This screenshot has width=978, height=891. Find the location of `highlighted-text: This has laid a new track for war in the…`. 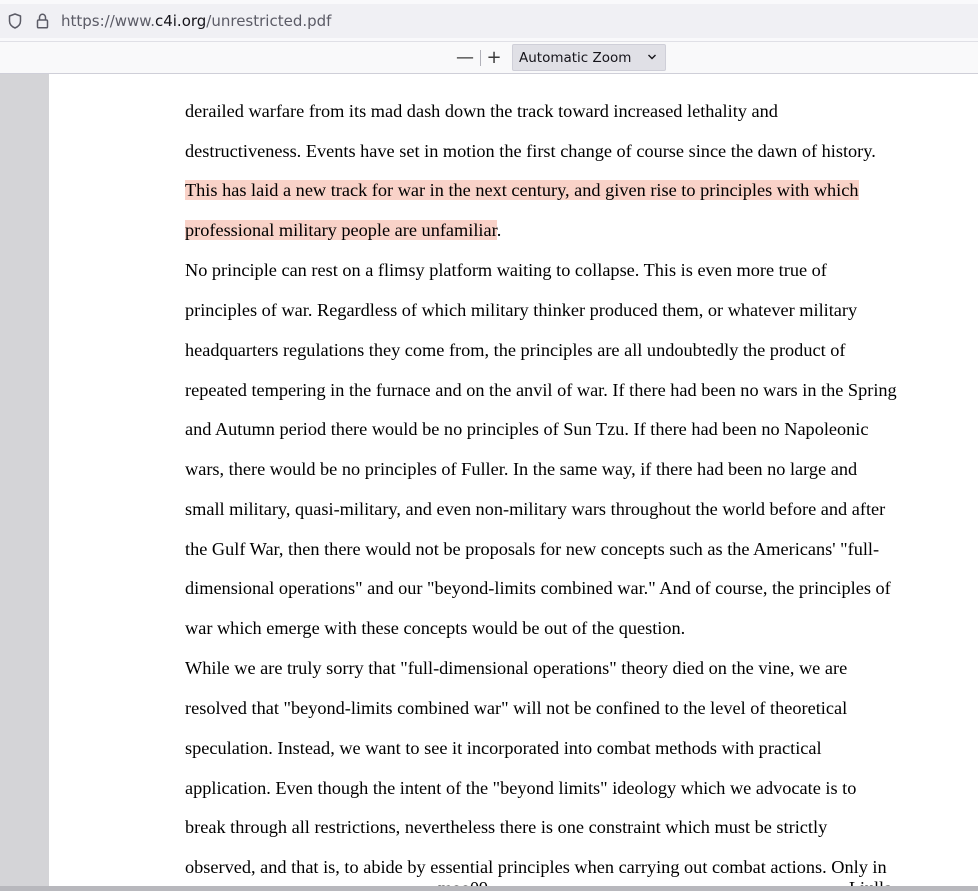

highlighted-text: This has laid a new track for war in the… is located at coordinates (522, 190).